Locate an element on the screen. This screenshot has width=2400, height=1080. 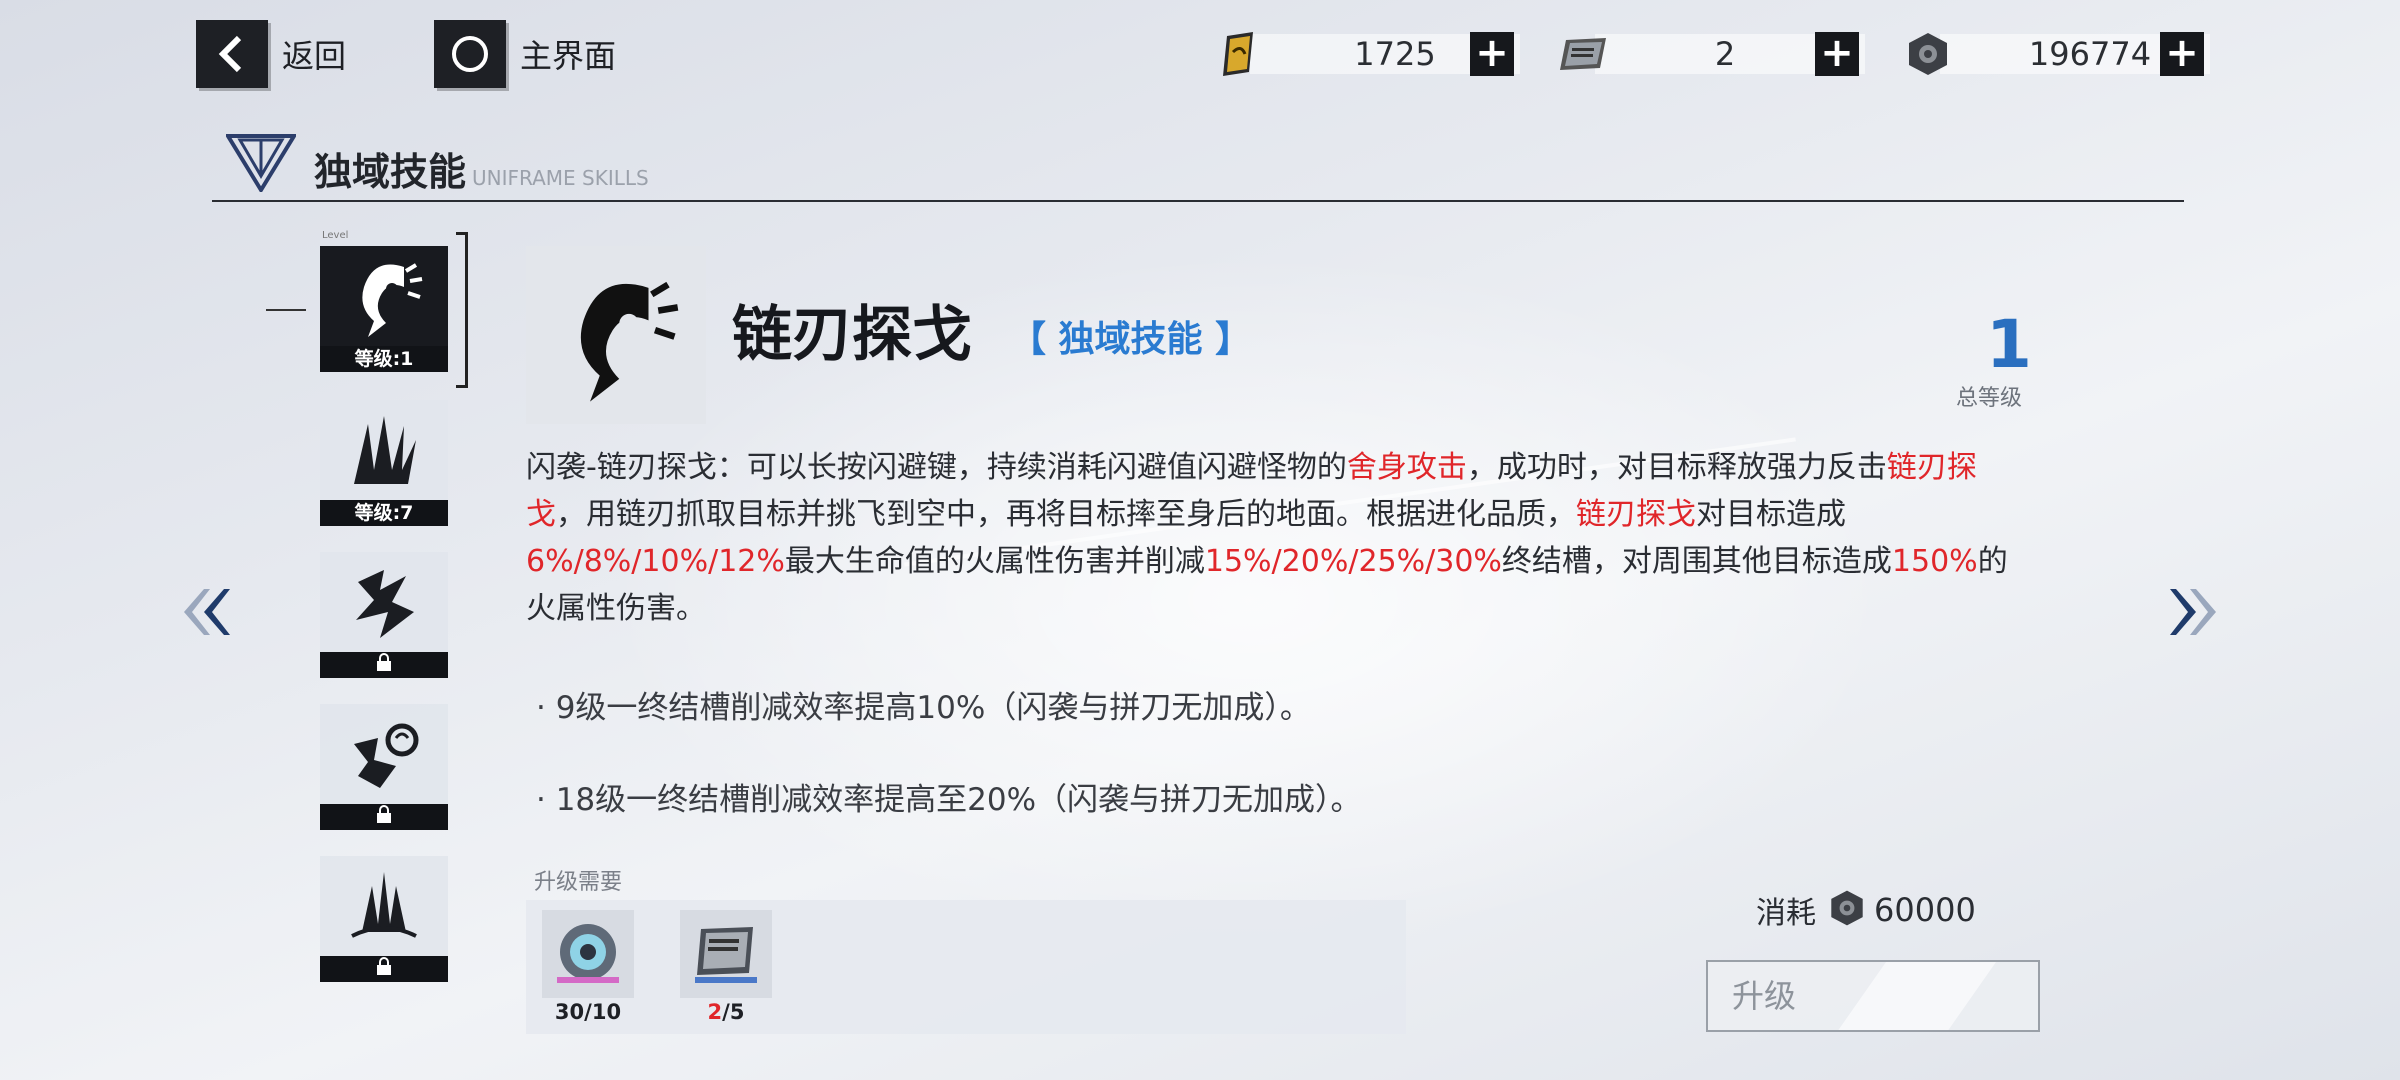
description-highlight: 15%/20%/25%/30% is located at coordinates (1353, 561).